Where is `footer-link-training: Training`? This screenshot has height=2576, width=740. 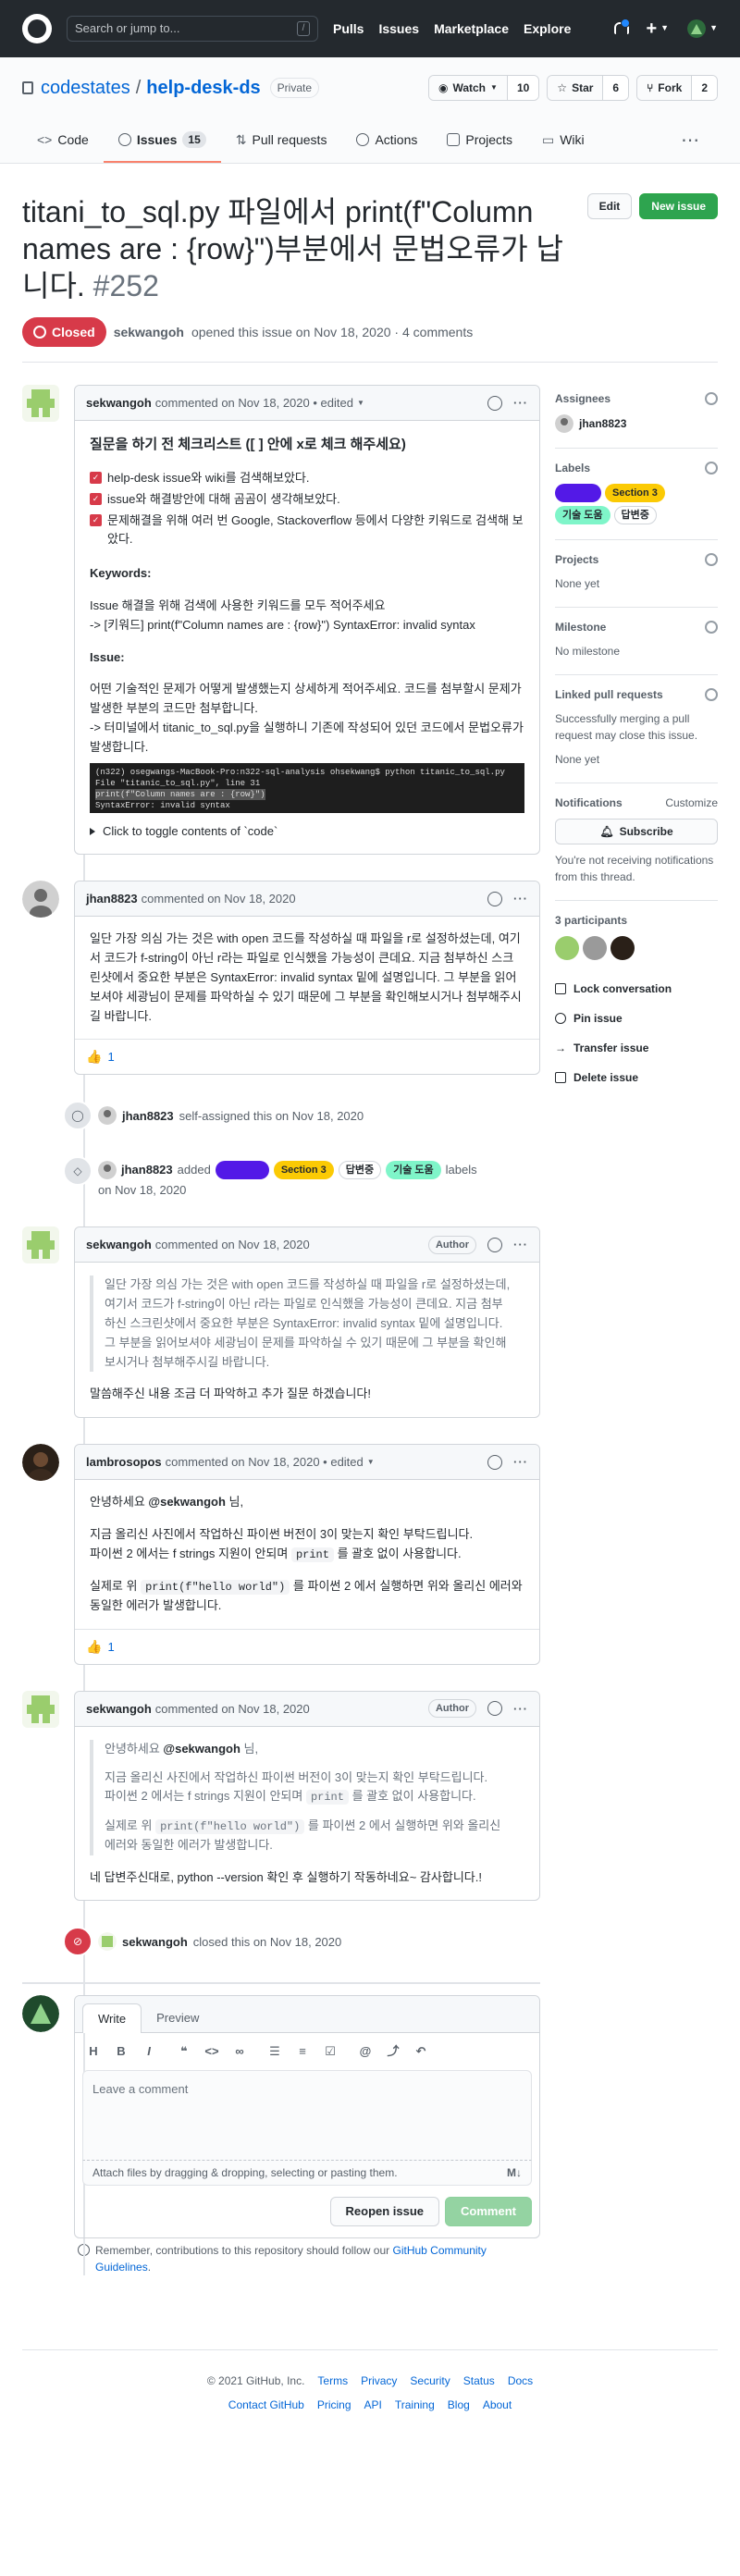 footer-link-training: Training is located at coordinates (415, 2405).